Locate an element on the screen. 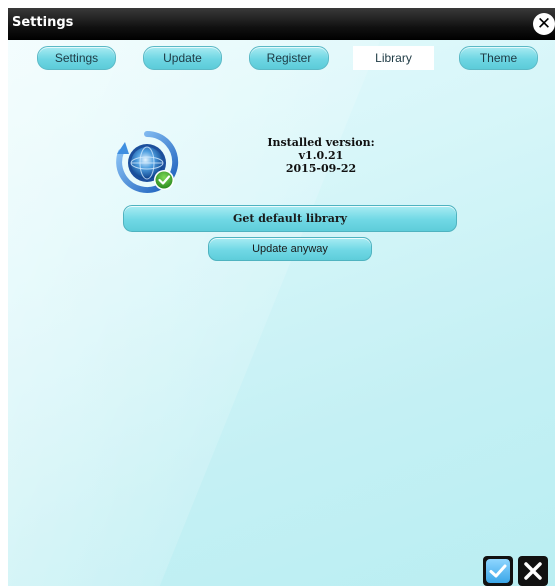 This screenshot has width=555, height=586. tab-bar: Settings Update Register Library Theme is located at coordinates (281, 59).